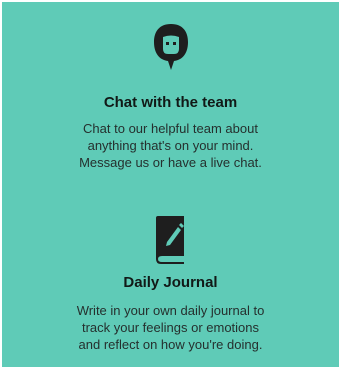 The height and width of the screenshot is (367, 341). Describe the element at coordinates (169, 240) in the screenshot. I see `journal-pen-icon` at that location.